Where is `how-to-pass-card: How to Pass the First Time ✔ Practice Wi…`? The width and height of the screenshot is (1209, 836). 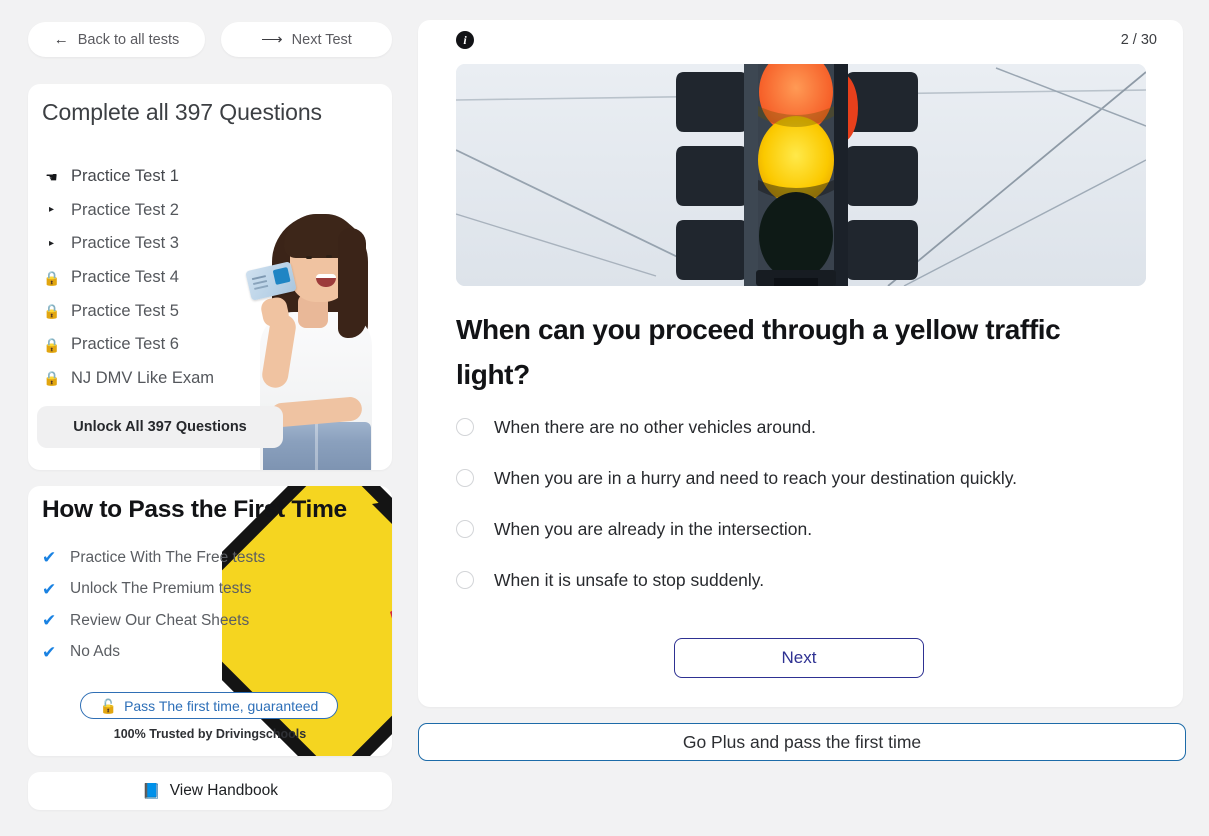
how-to-pass-card: How to Pass the First Time ✔ Practice Wi… is located at coordinates (210, 621).